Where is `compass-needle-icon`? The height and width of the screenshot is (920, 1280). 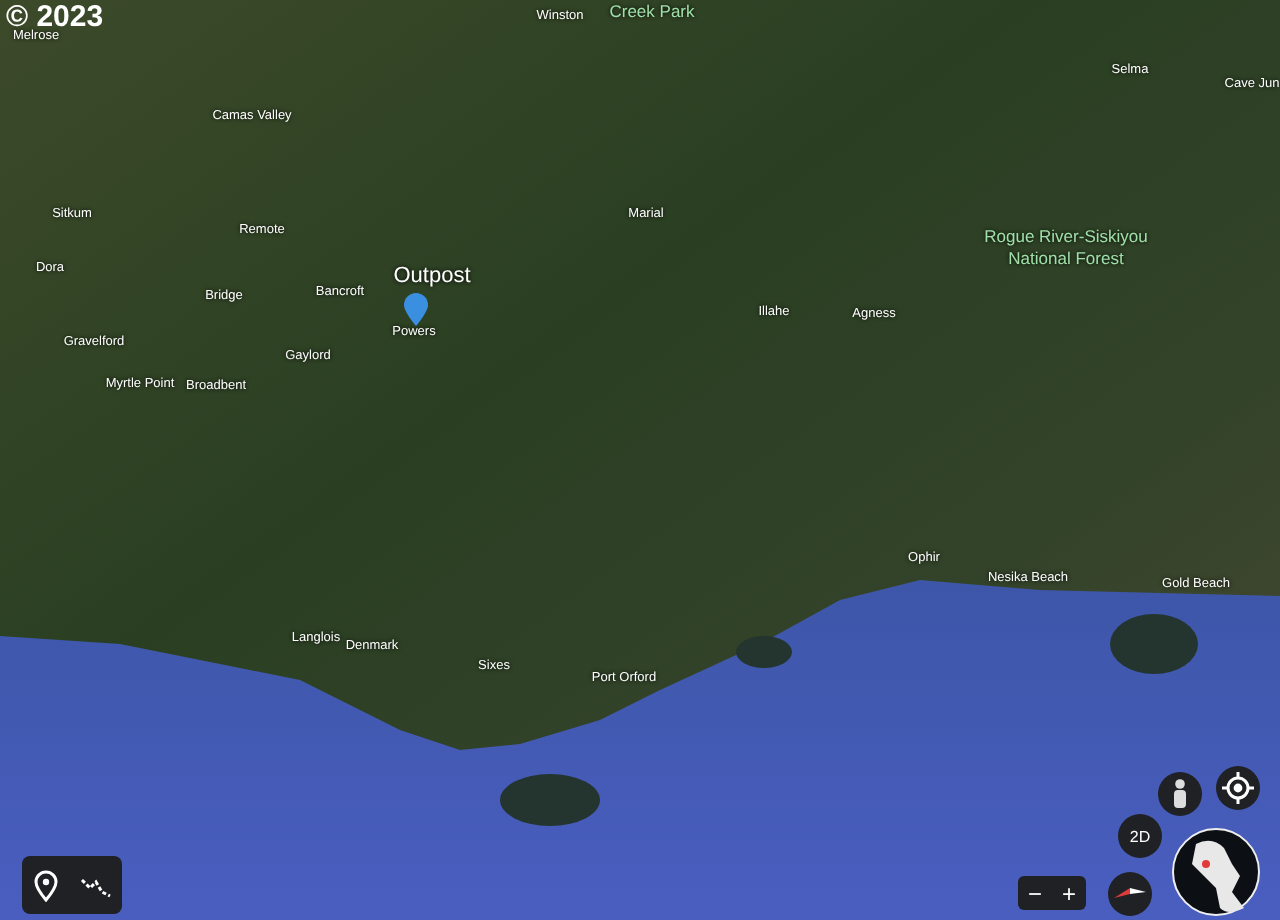 compass-needle-icon is located at coordinates (1130, 894).